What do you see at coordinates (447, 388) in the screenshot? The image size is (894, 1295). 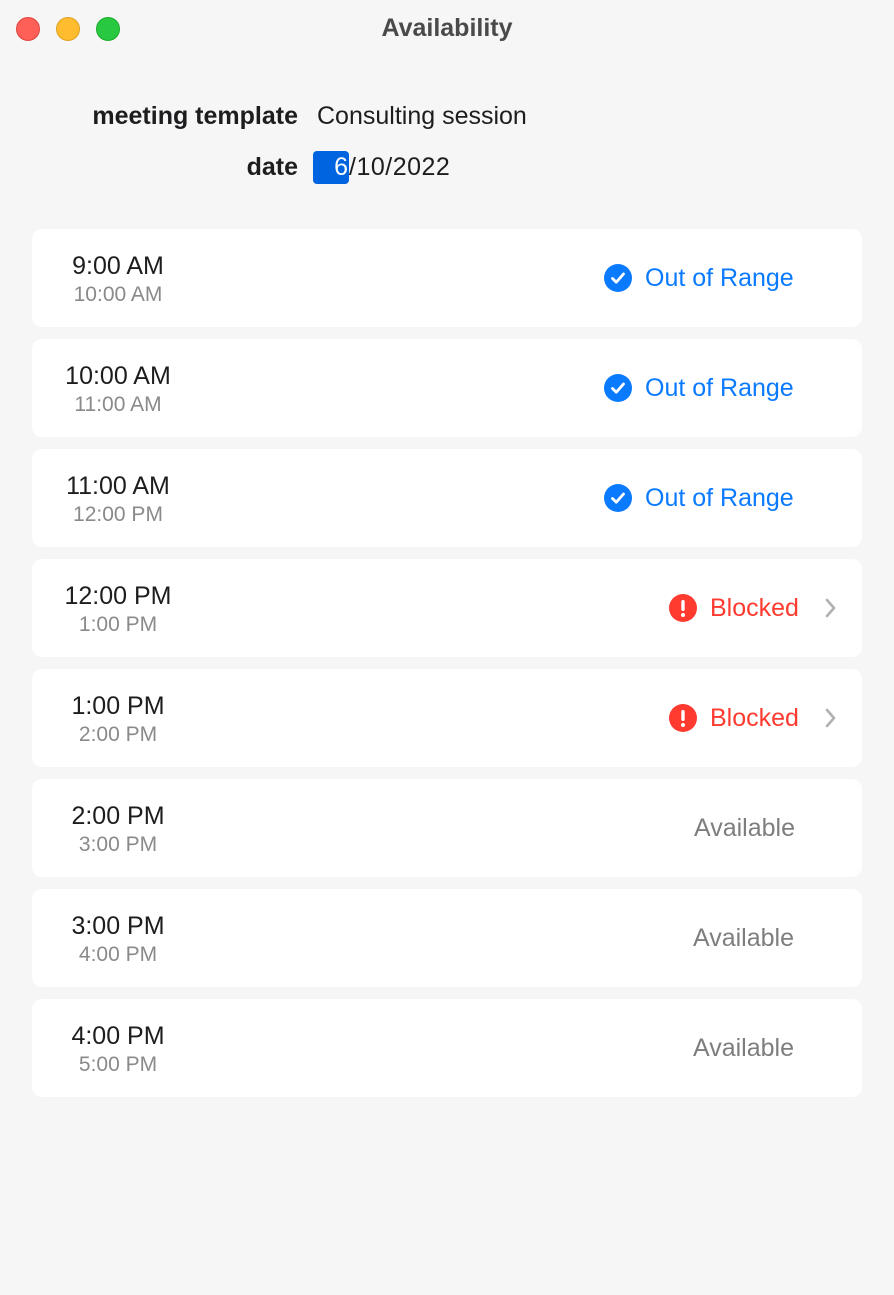 I see `time-slot-row: 10:00 AM 11:00 AM Out of Range` at bounding box center [447, 388].